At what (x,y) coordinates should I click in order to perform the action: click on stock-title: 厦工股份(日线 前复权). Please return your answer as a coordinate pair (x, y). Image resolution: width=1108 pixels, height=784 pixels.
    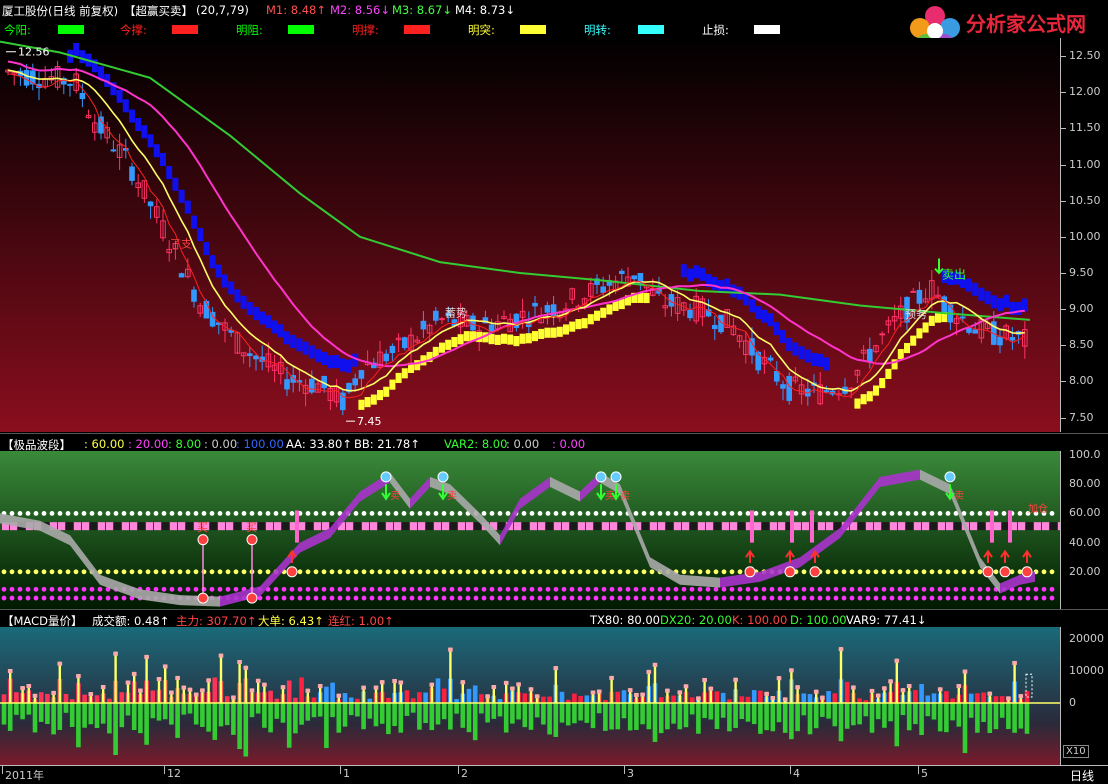
    Looking at the image, I should click on (60, 11).